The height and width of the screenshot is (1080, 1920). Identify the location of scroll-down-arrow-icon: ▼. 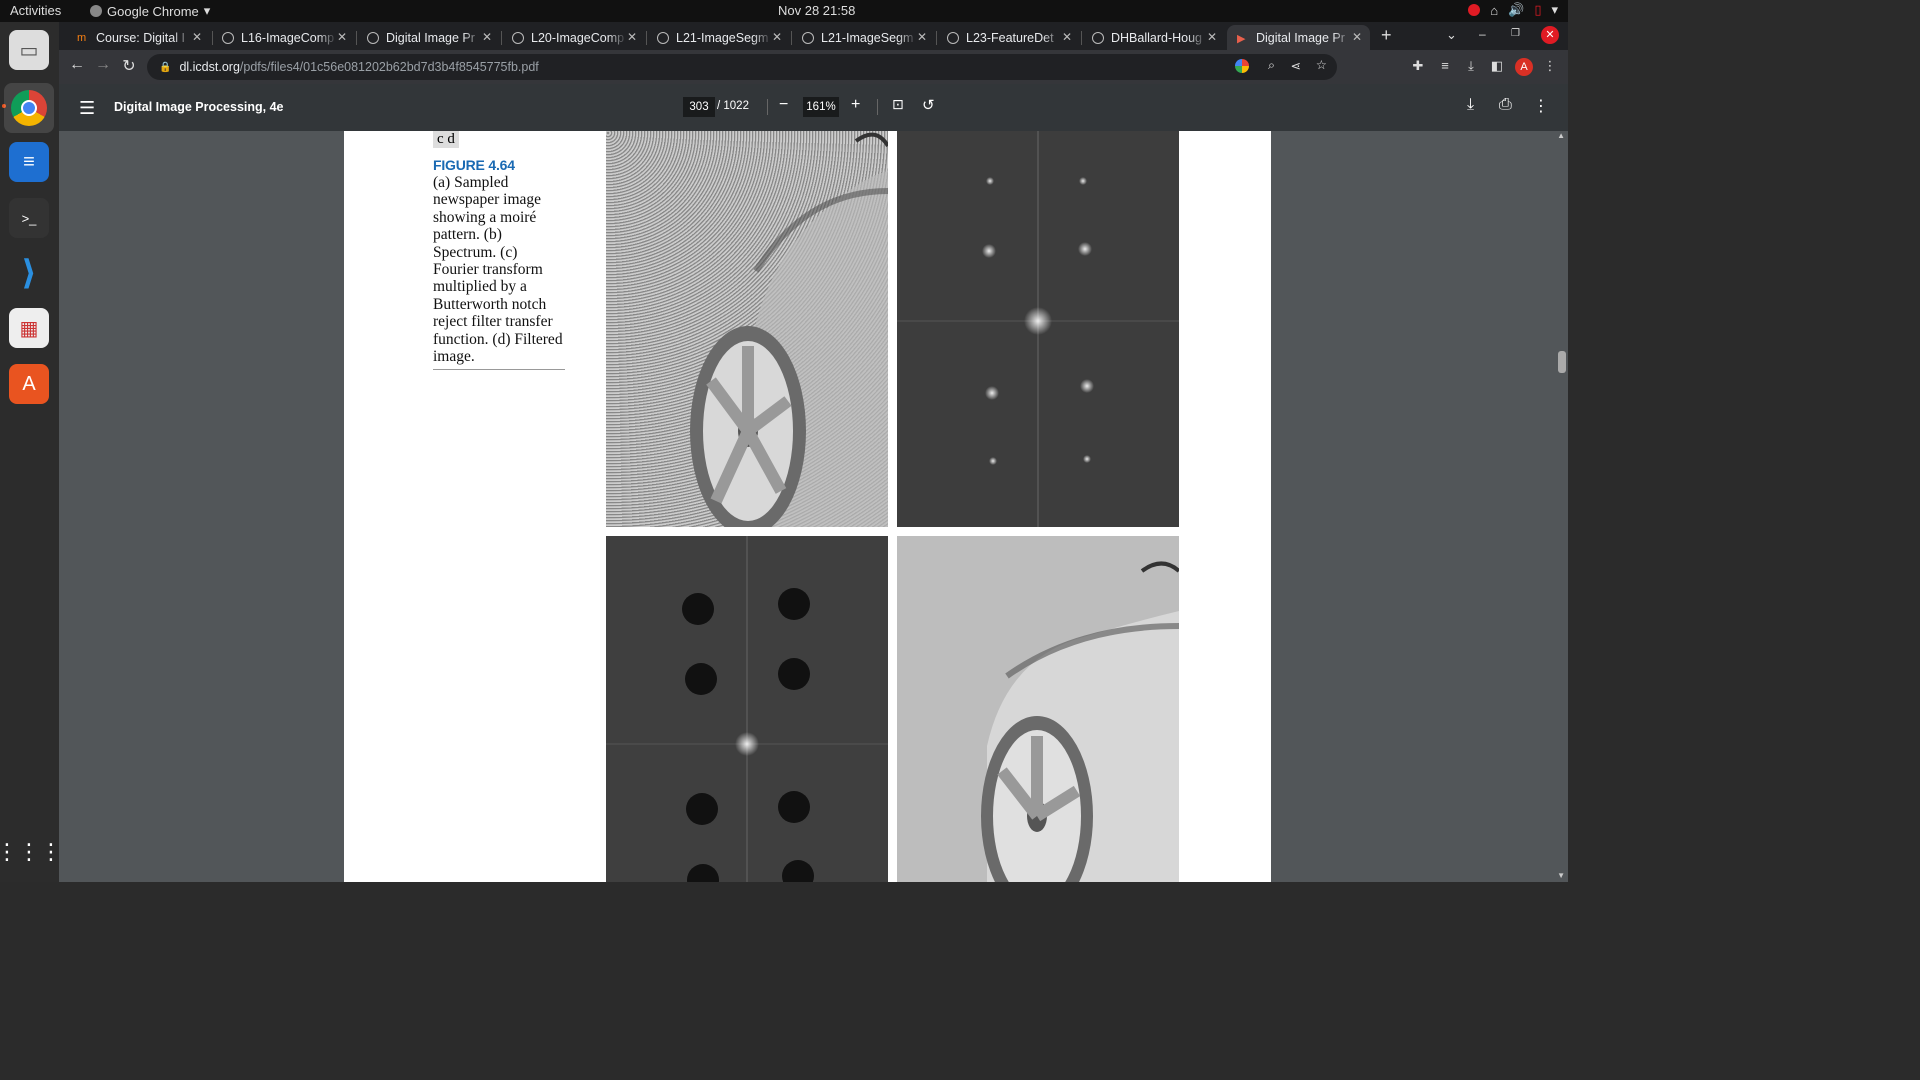
(1561, 875).